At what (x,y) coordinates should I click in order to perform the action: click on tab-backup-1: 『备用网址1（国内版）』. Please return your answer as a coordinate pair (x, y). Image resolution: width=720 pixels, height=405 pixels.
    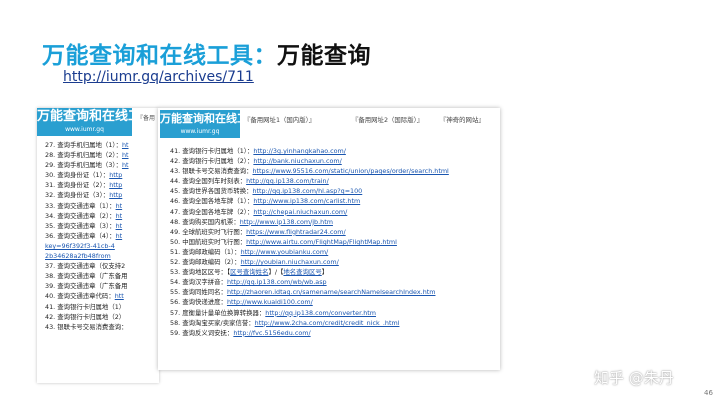
    Looking at the image, I should click on (279, 119).